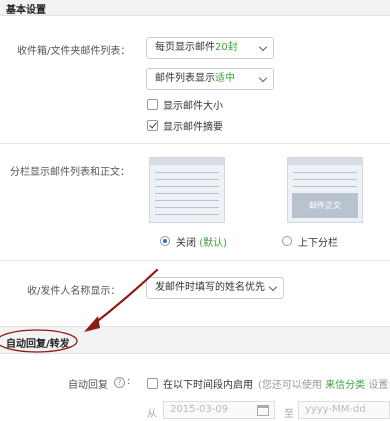 This screenshot has height=421, width=390. Describe the element at coordinates (225, 78) in the screenshot. I see `list-density-value: 适中` at that location.